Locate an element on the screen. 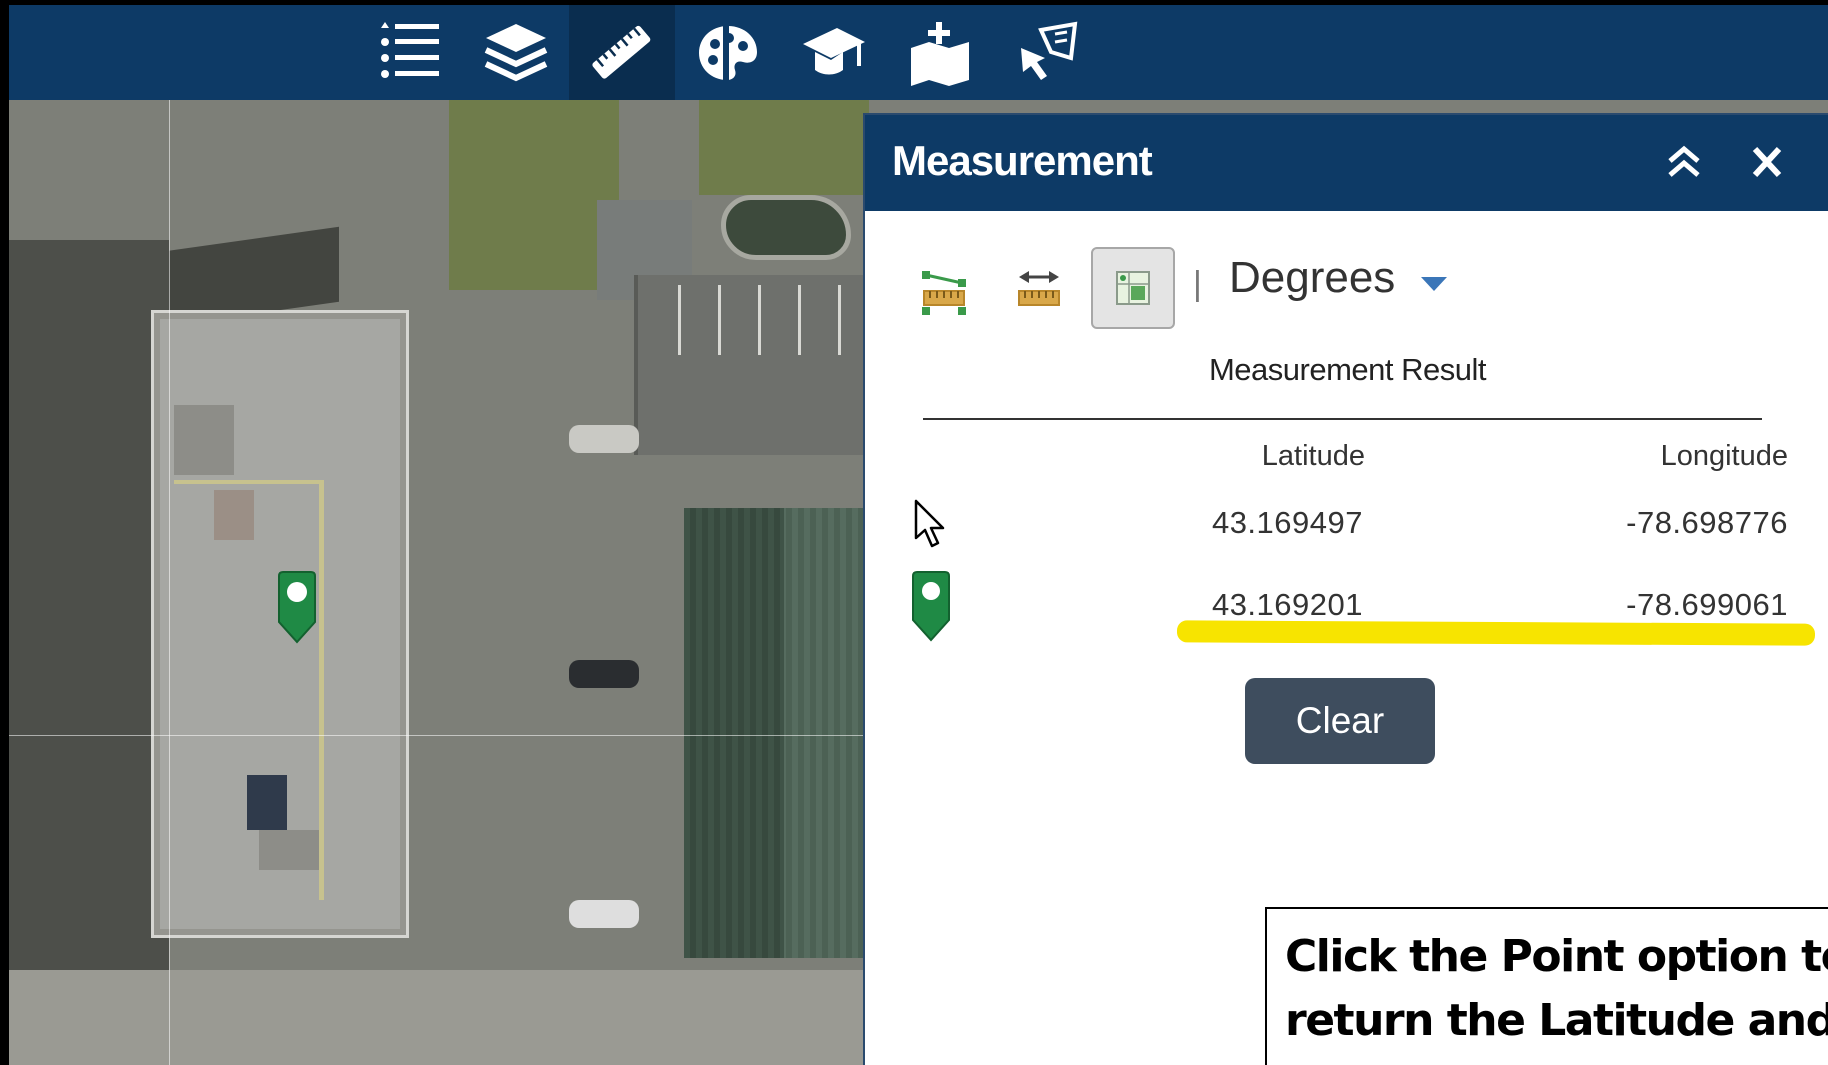  top-toolbar is located at coordinates (918, 52).